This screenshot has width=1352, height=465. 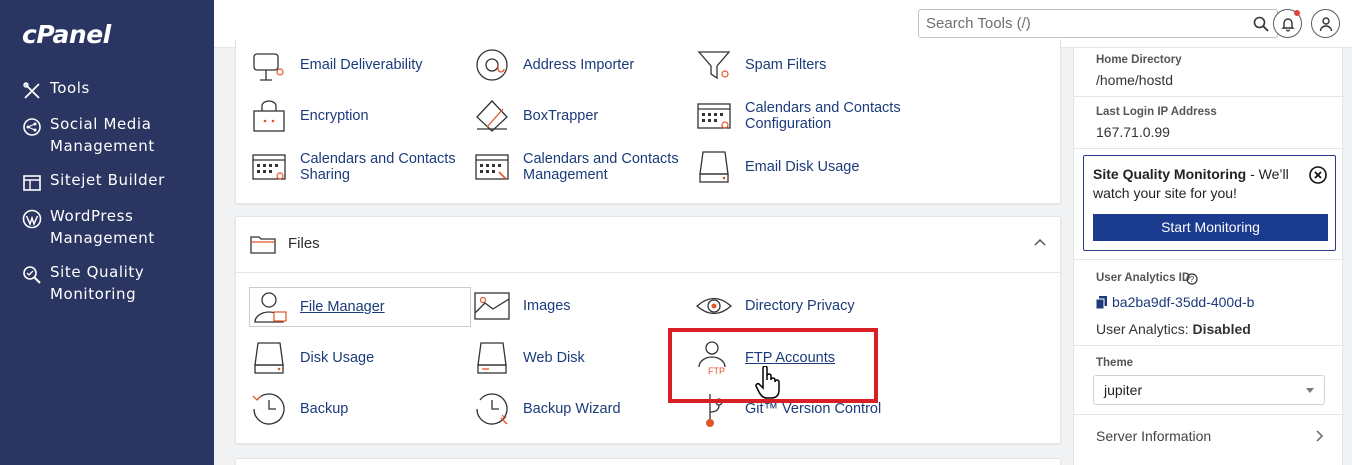 I want to click on calendar-config-icon, so click(x=714, y=116).